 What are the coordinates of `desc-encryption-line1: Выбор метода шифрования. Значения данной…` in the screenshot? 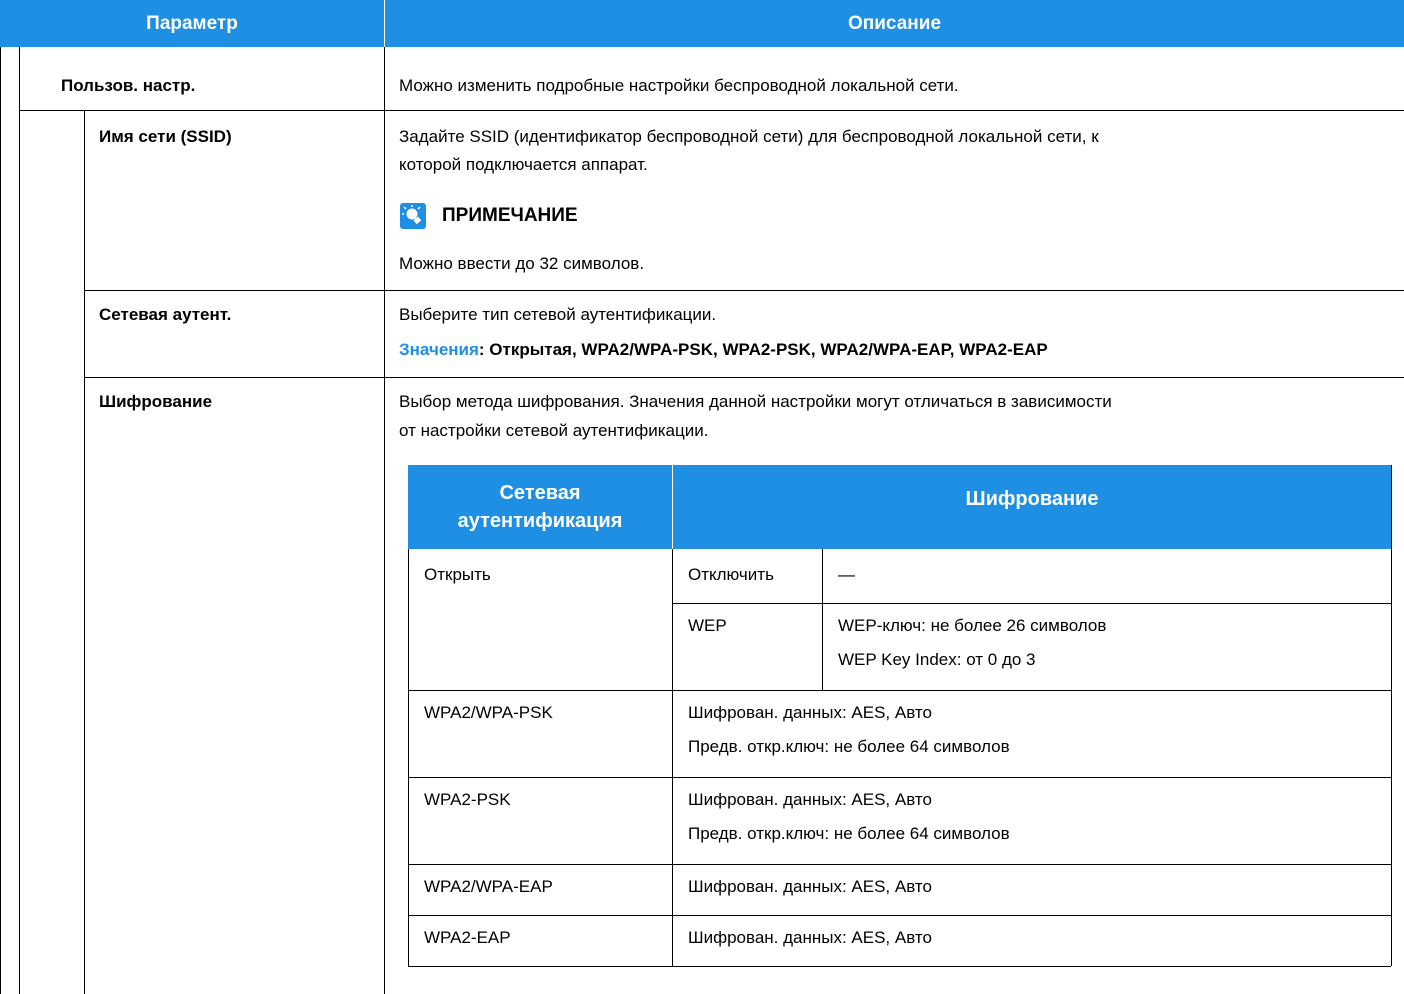 It's located at (755, 401).